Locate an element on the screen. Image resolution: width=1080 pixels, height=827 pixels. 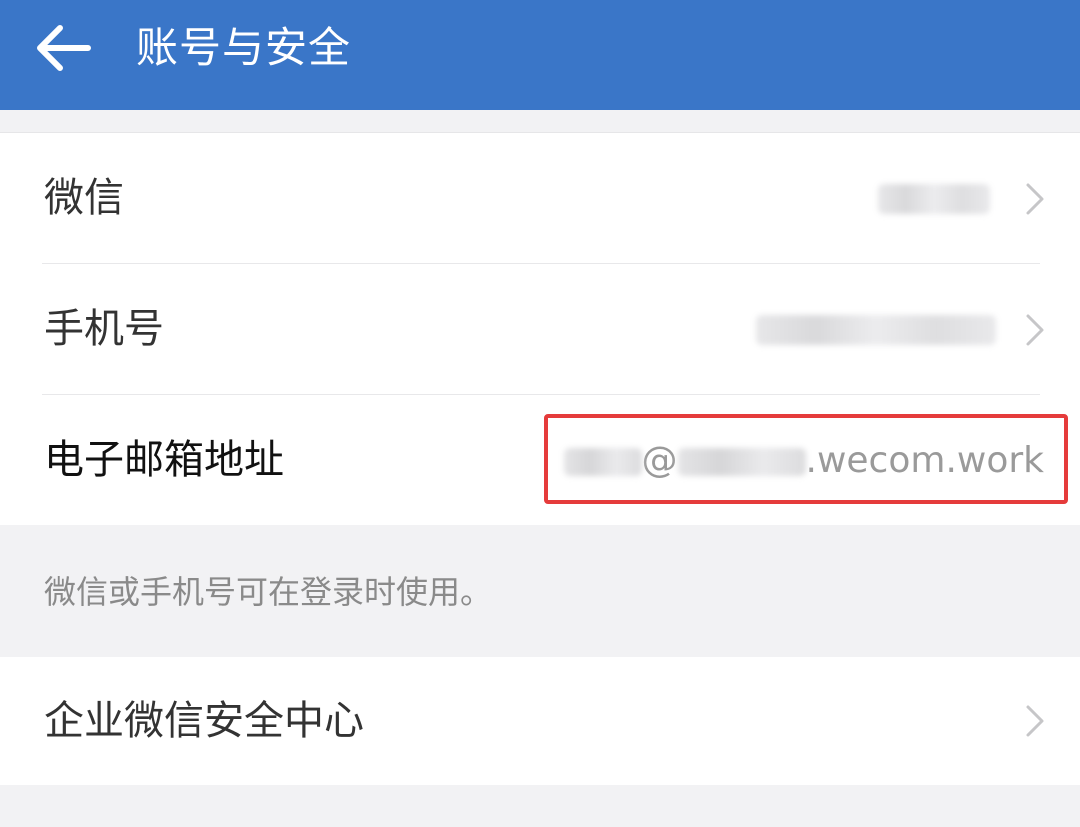
top-app-bar: 账号与安全 is located at coordinates (540, 55).